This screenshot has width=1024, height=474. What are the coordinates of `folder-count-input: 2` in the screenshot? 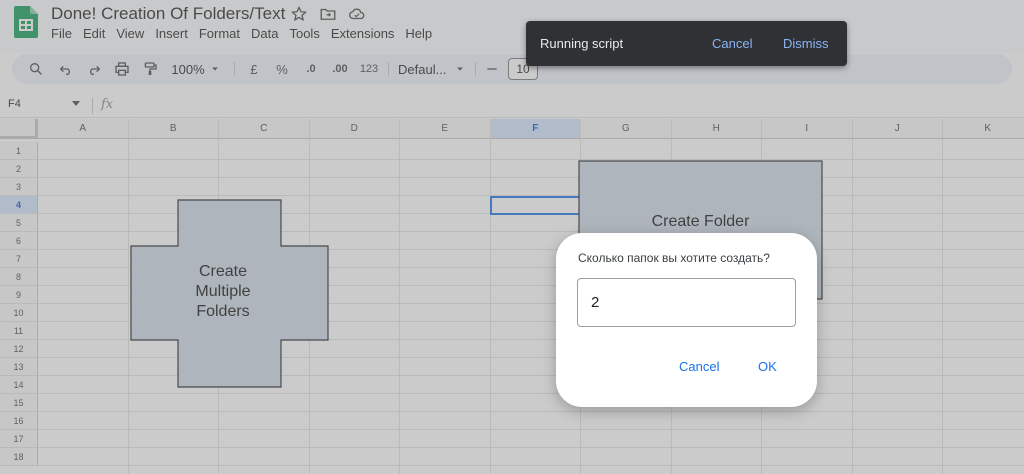 It's located at (686, 302).